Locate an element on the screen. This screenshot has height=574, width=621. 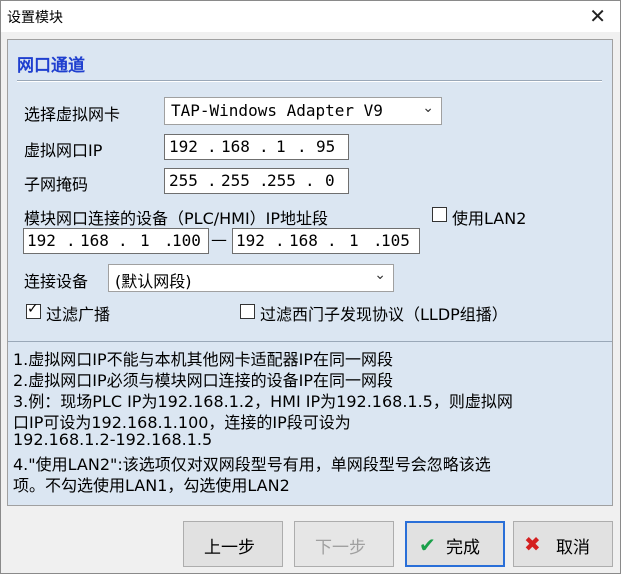
adapter-label: 选择虚拟网卡 is located at coordinates (72, 114).